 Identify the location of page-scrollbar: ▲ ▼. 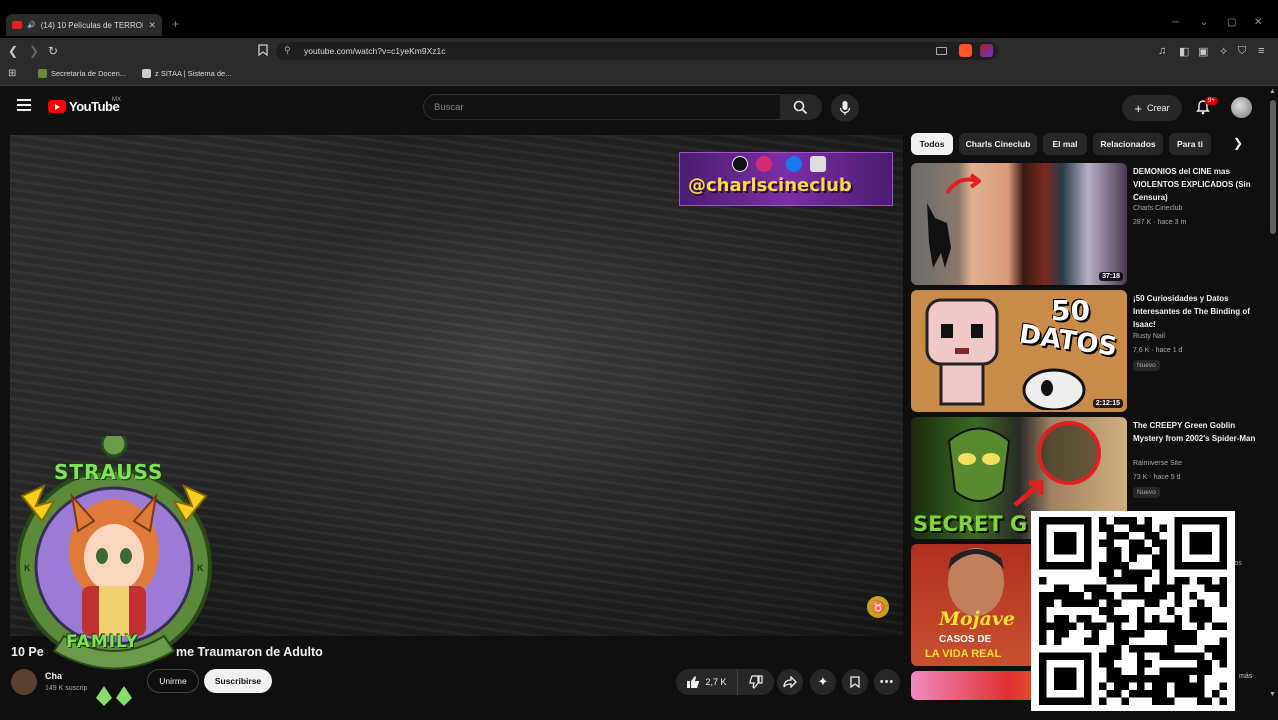
(1273, 393).